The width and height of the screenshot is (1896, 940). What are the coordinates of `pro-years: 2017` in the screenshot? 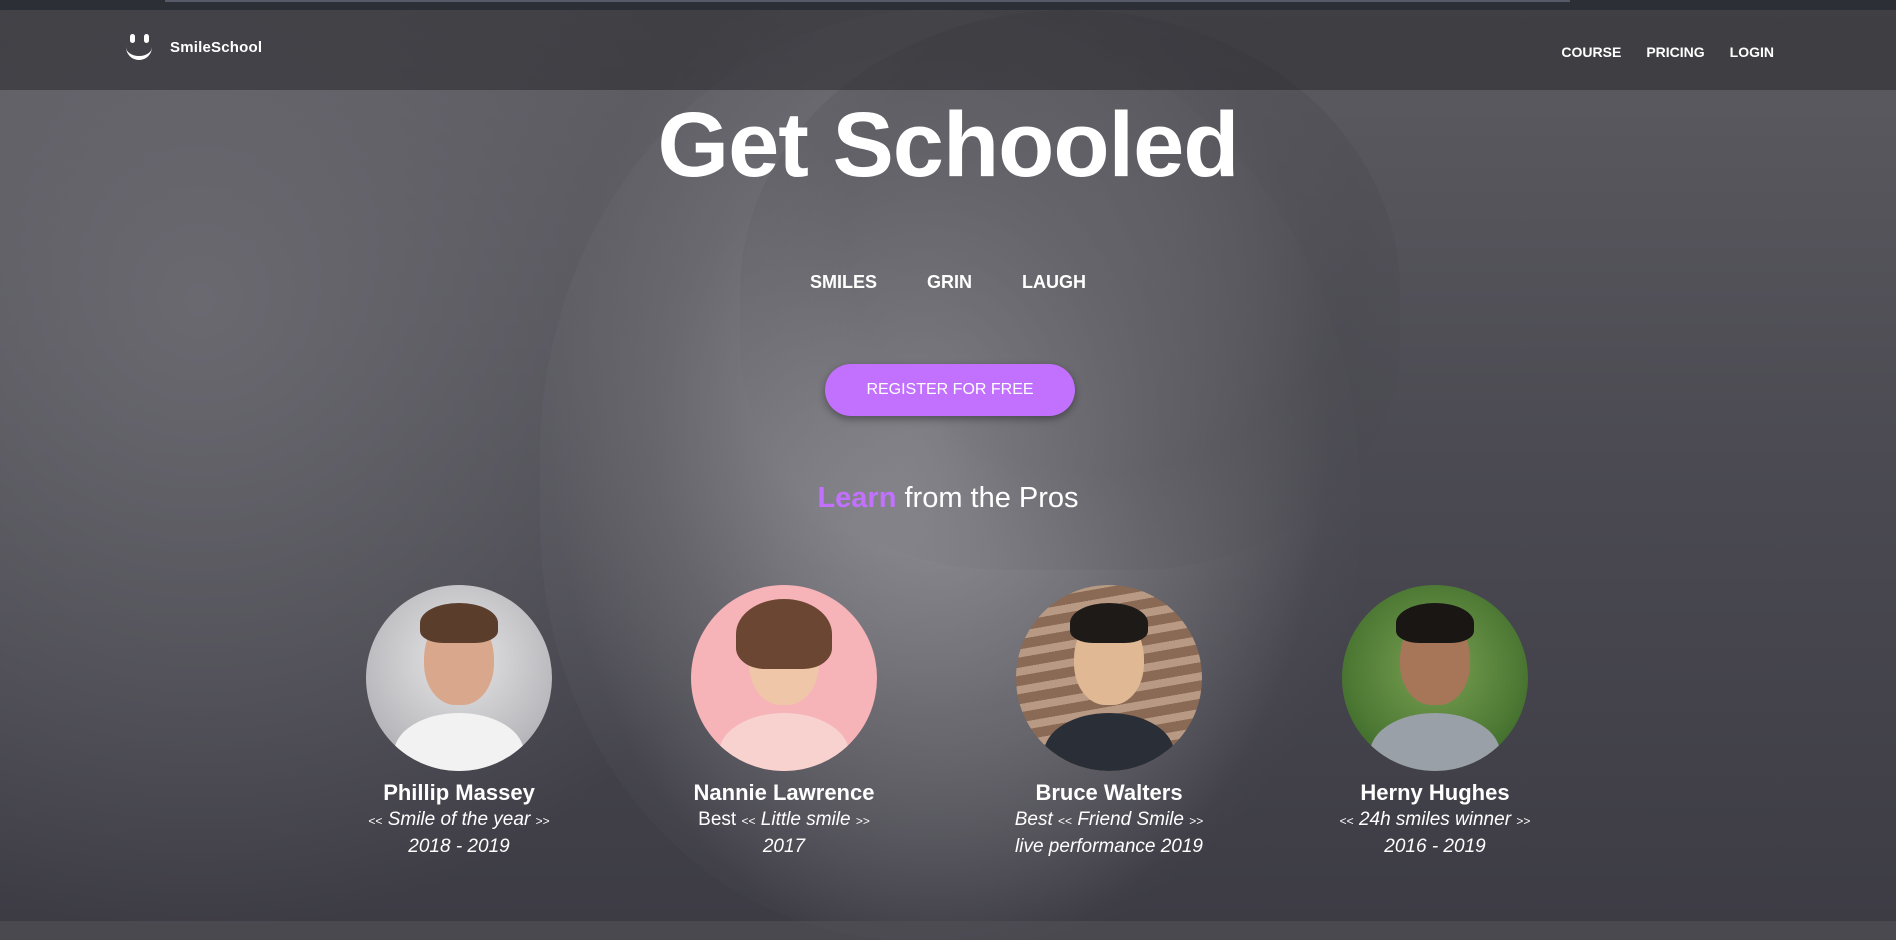 It's located at (784, 846).